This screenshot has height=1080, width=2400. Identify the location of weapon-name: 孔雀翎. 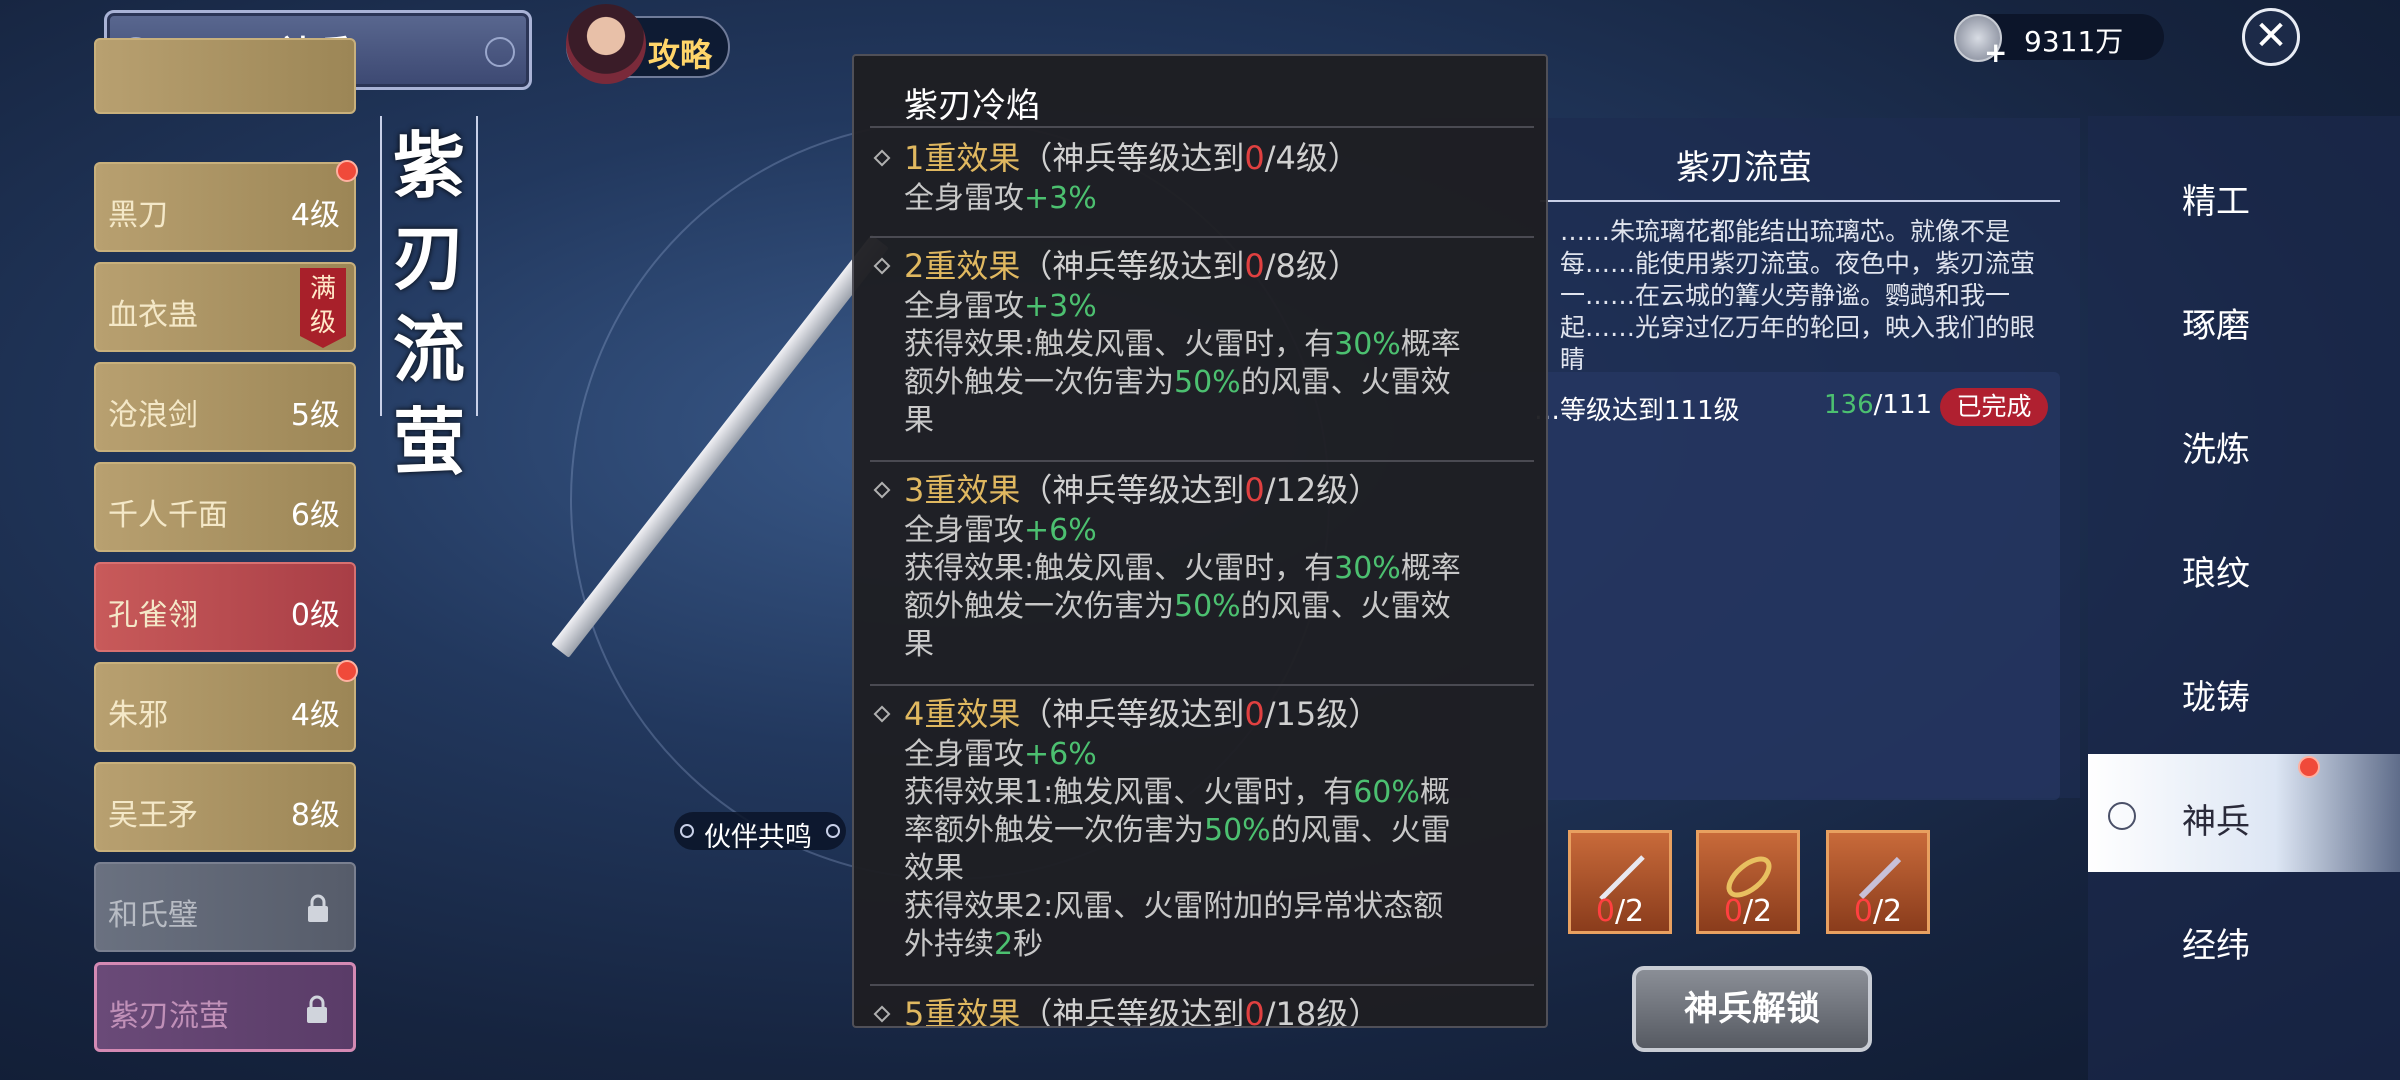
(153, 615).